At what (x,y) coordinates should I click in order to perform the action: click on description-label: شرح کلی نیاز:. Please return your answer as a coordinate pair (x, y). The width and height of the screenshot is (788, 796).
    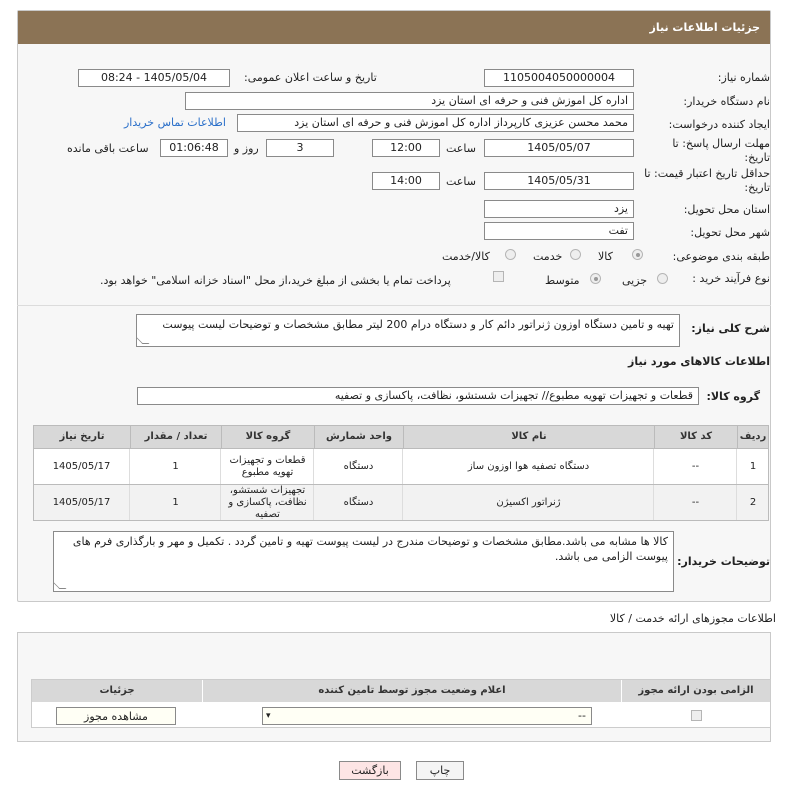
    Looking at the image, I should click on (730, 328).